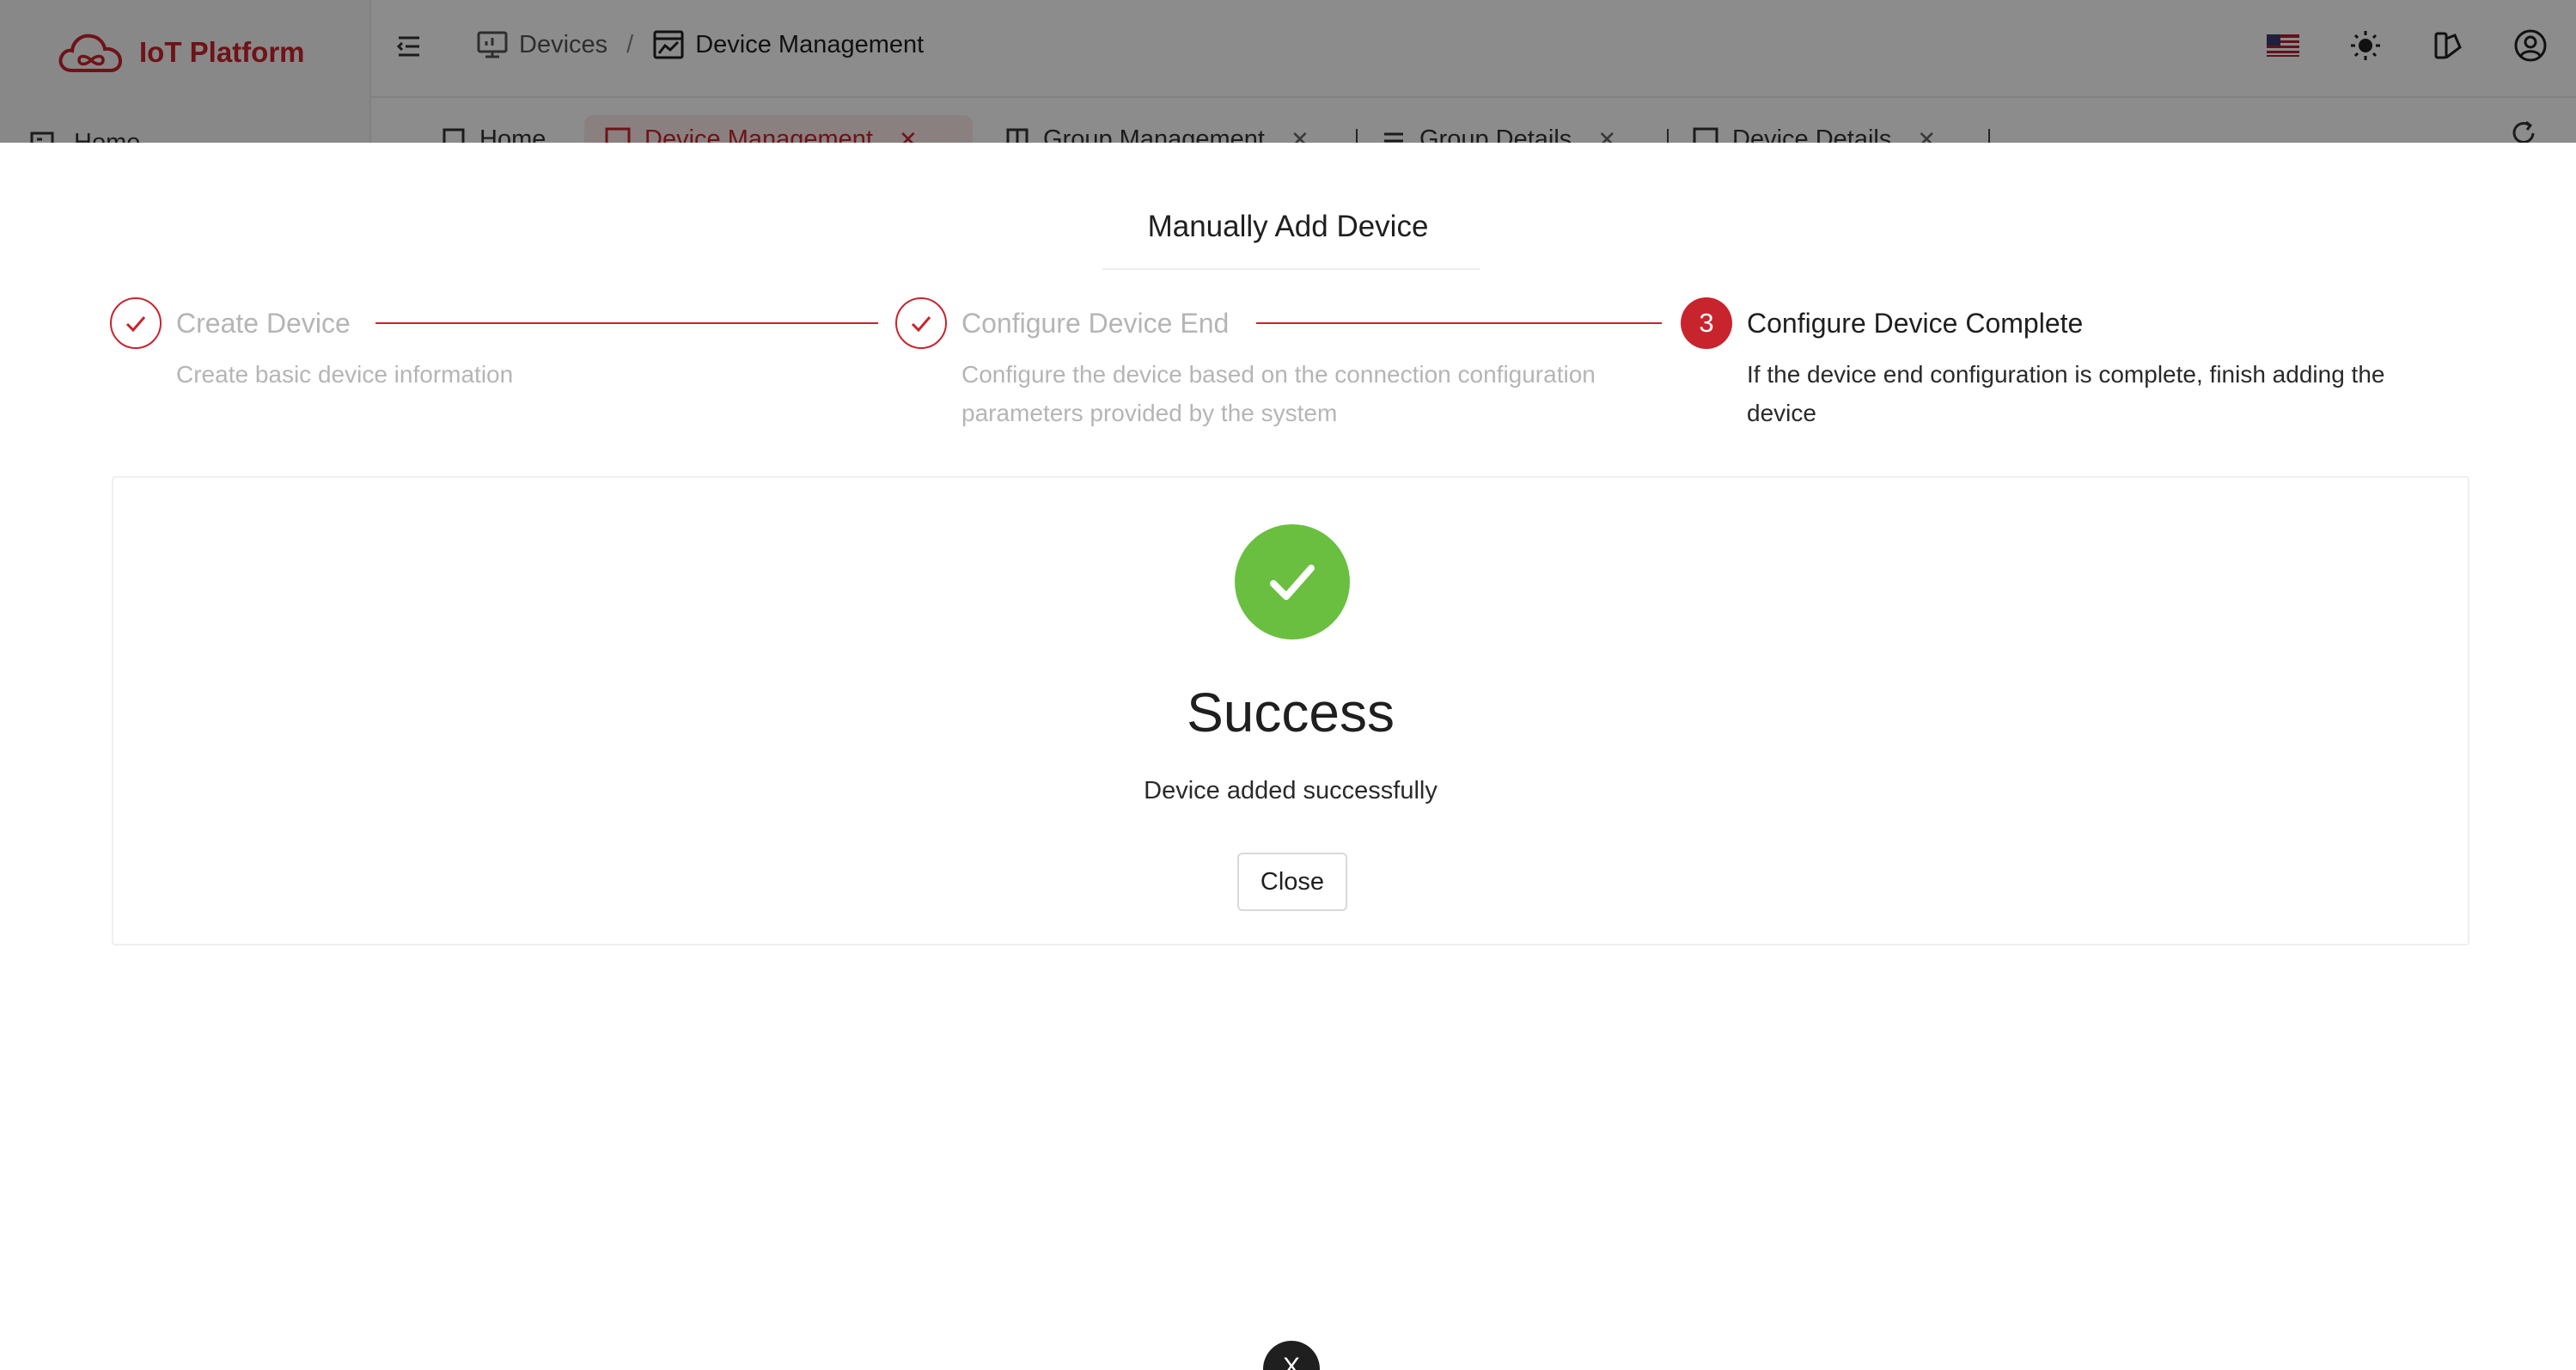 Image resolution: width=2576 pixels, height=1370 pixels. Describe the element at coordinates (1095, 323) in the screenshot. I see `step-2-title: Configure Device End` at that location.